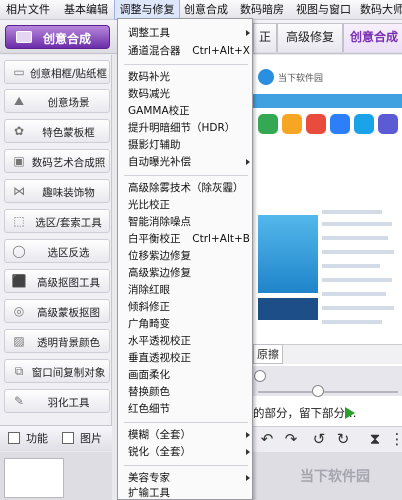  What do you see at coordinates (221, 239) in the screenshot?
I see `shortcut-label: Ctrl+Alt+B` at bounding box center [221, 239].